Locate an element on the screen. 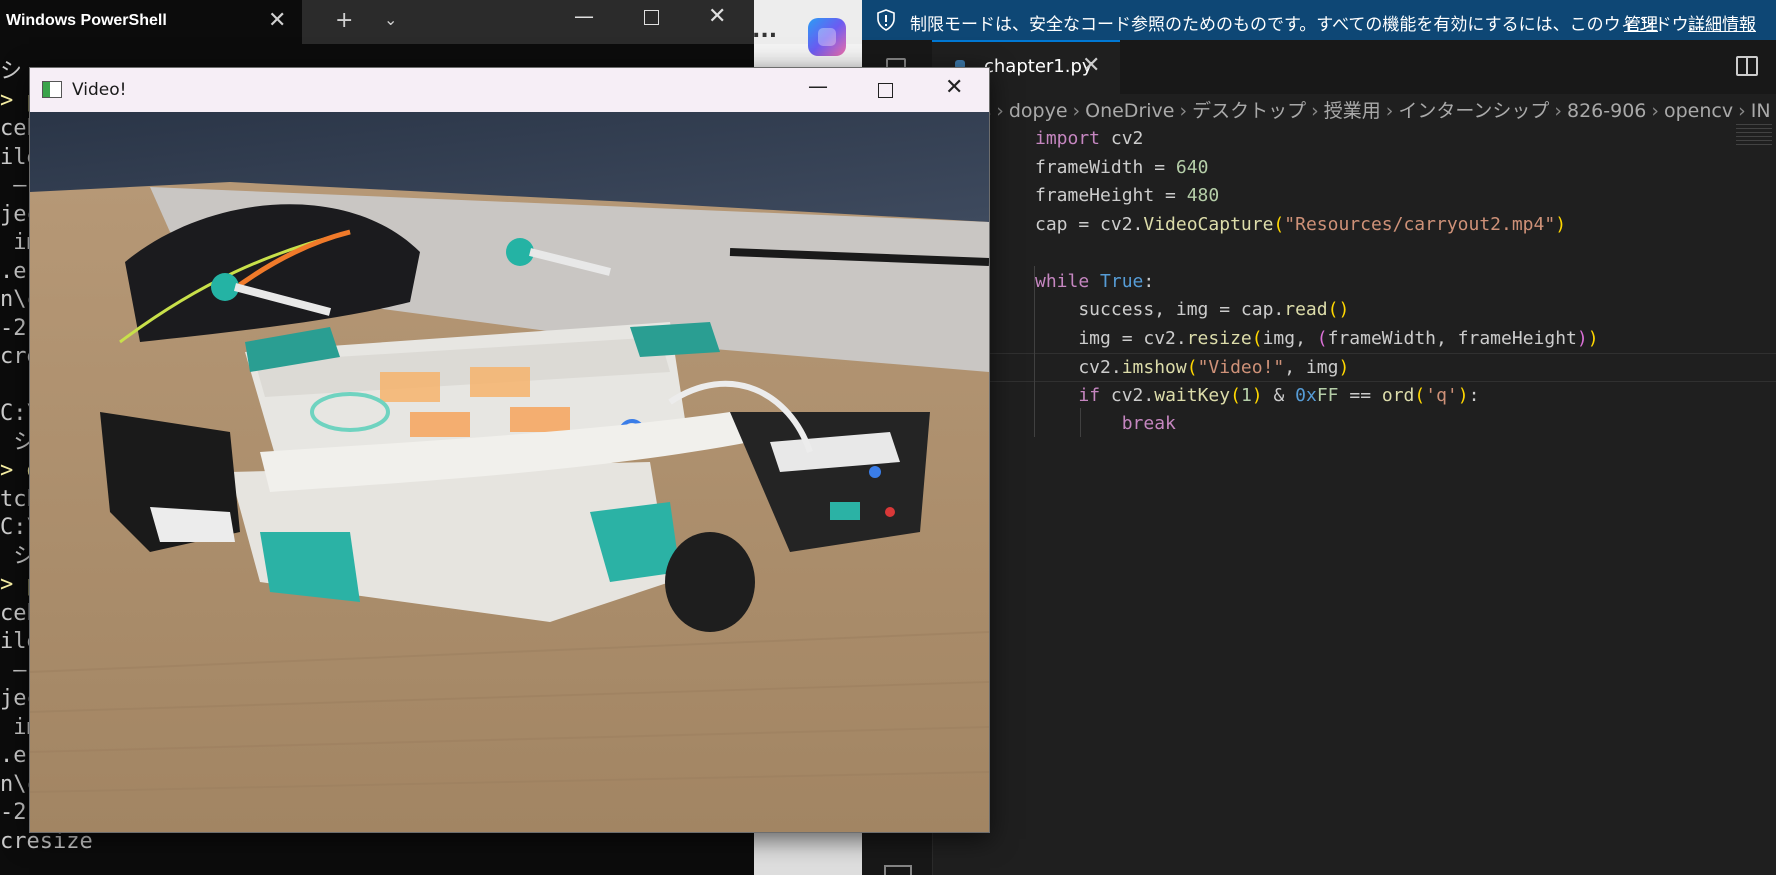 This screenshot has height=875, width=1776. video-titlebar: Video! — ✕ is located at coordinates (509, 90).